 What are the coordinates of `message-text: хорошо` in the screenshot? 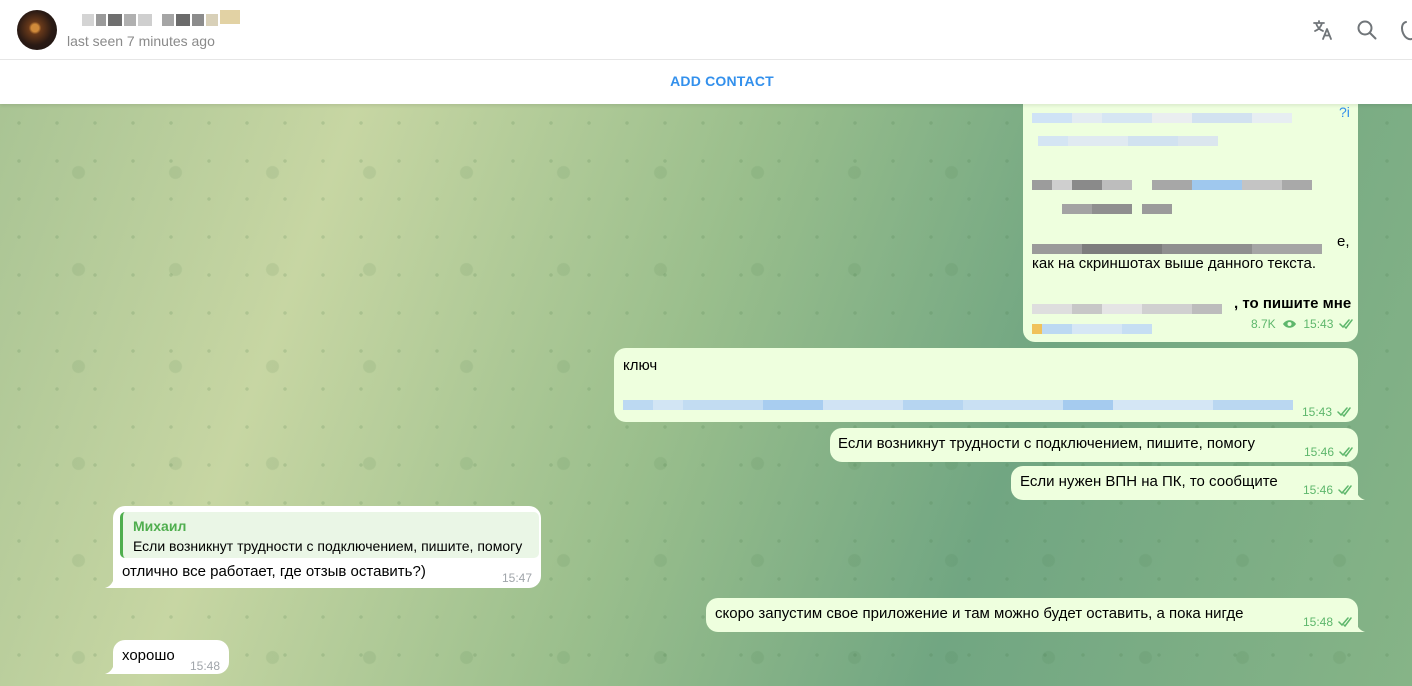 It's located at (148, 655).